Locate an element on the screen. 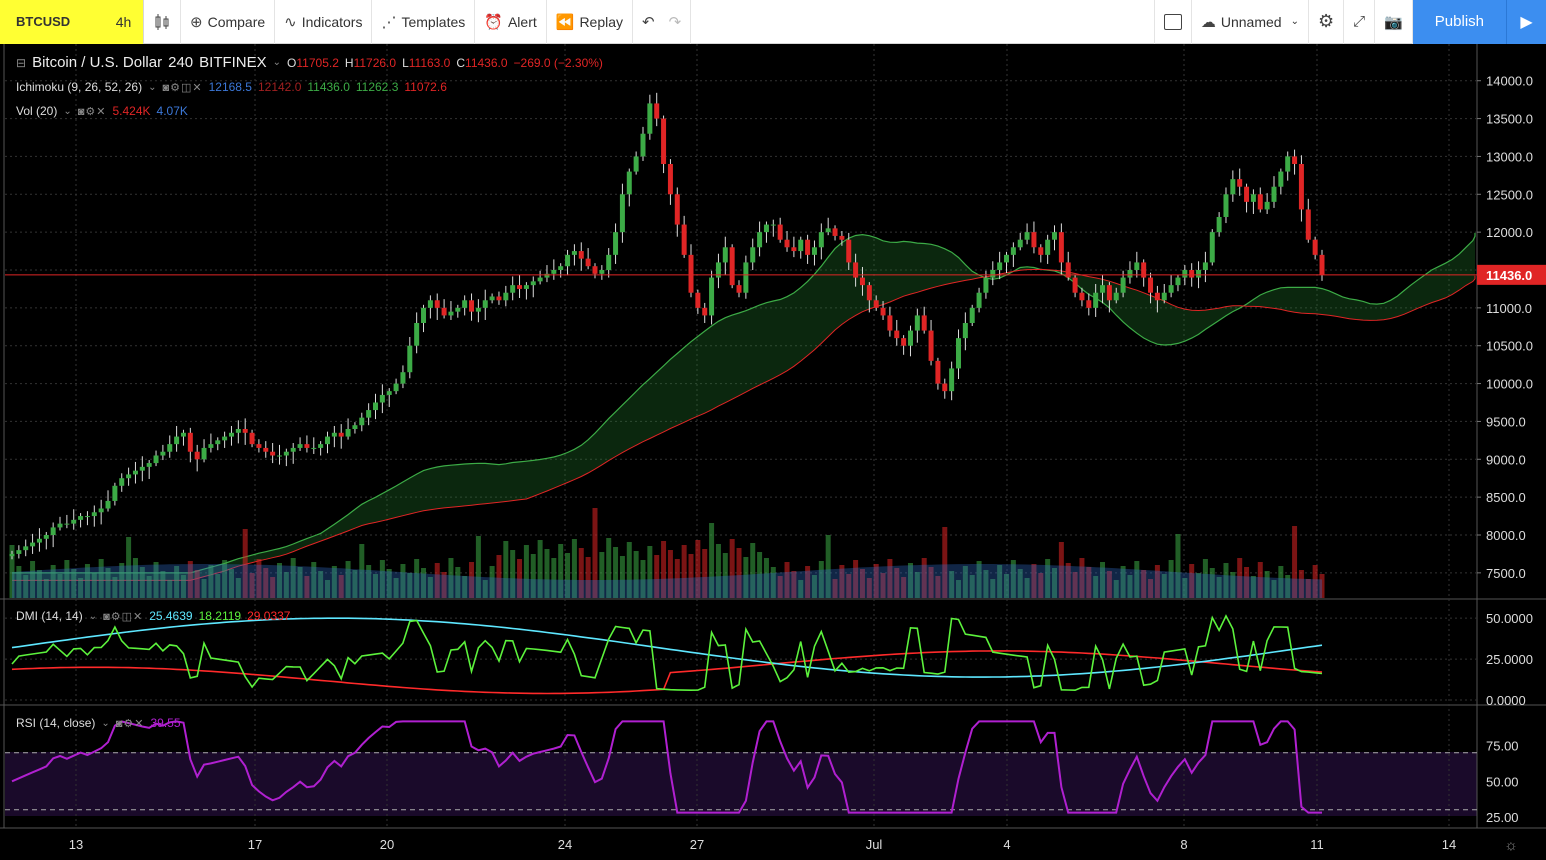  interval-label: 4h is located at coordinates (123, 21).